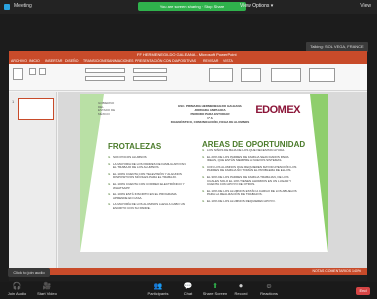 The height and width of the screenshot is (299, 377). What do you see at coordinates (33, 180) in the screenshot?
I see `slide-thumbnails: 1` at bounding box center [33, 180].